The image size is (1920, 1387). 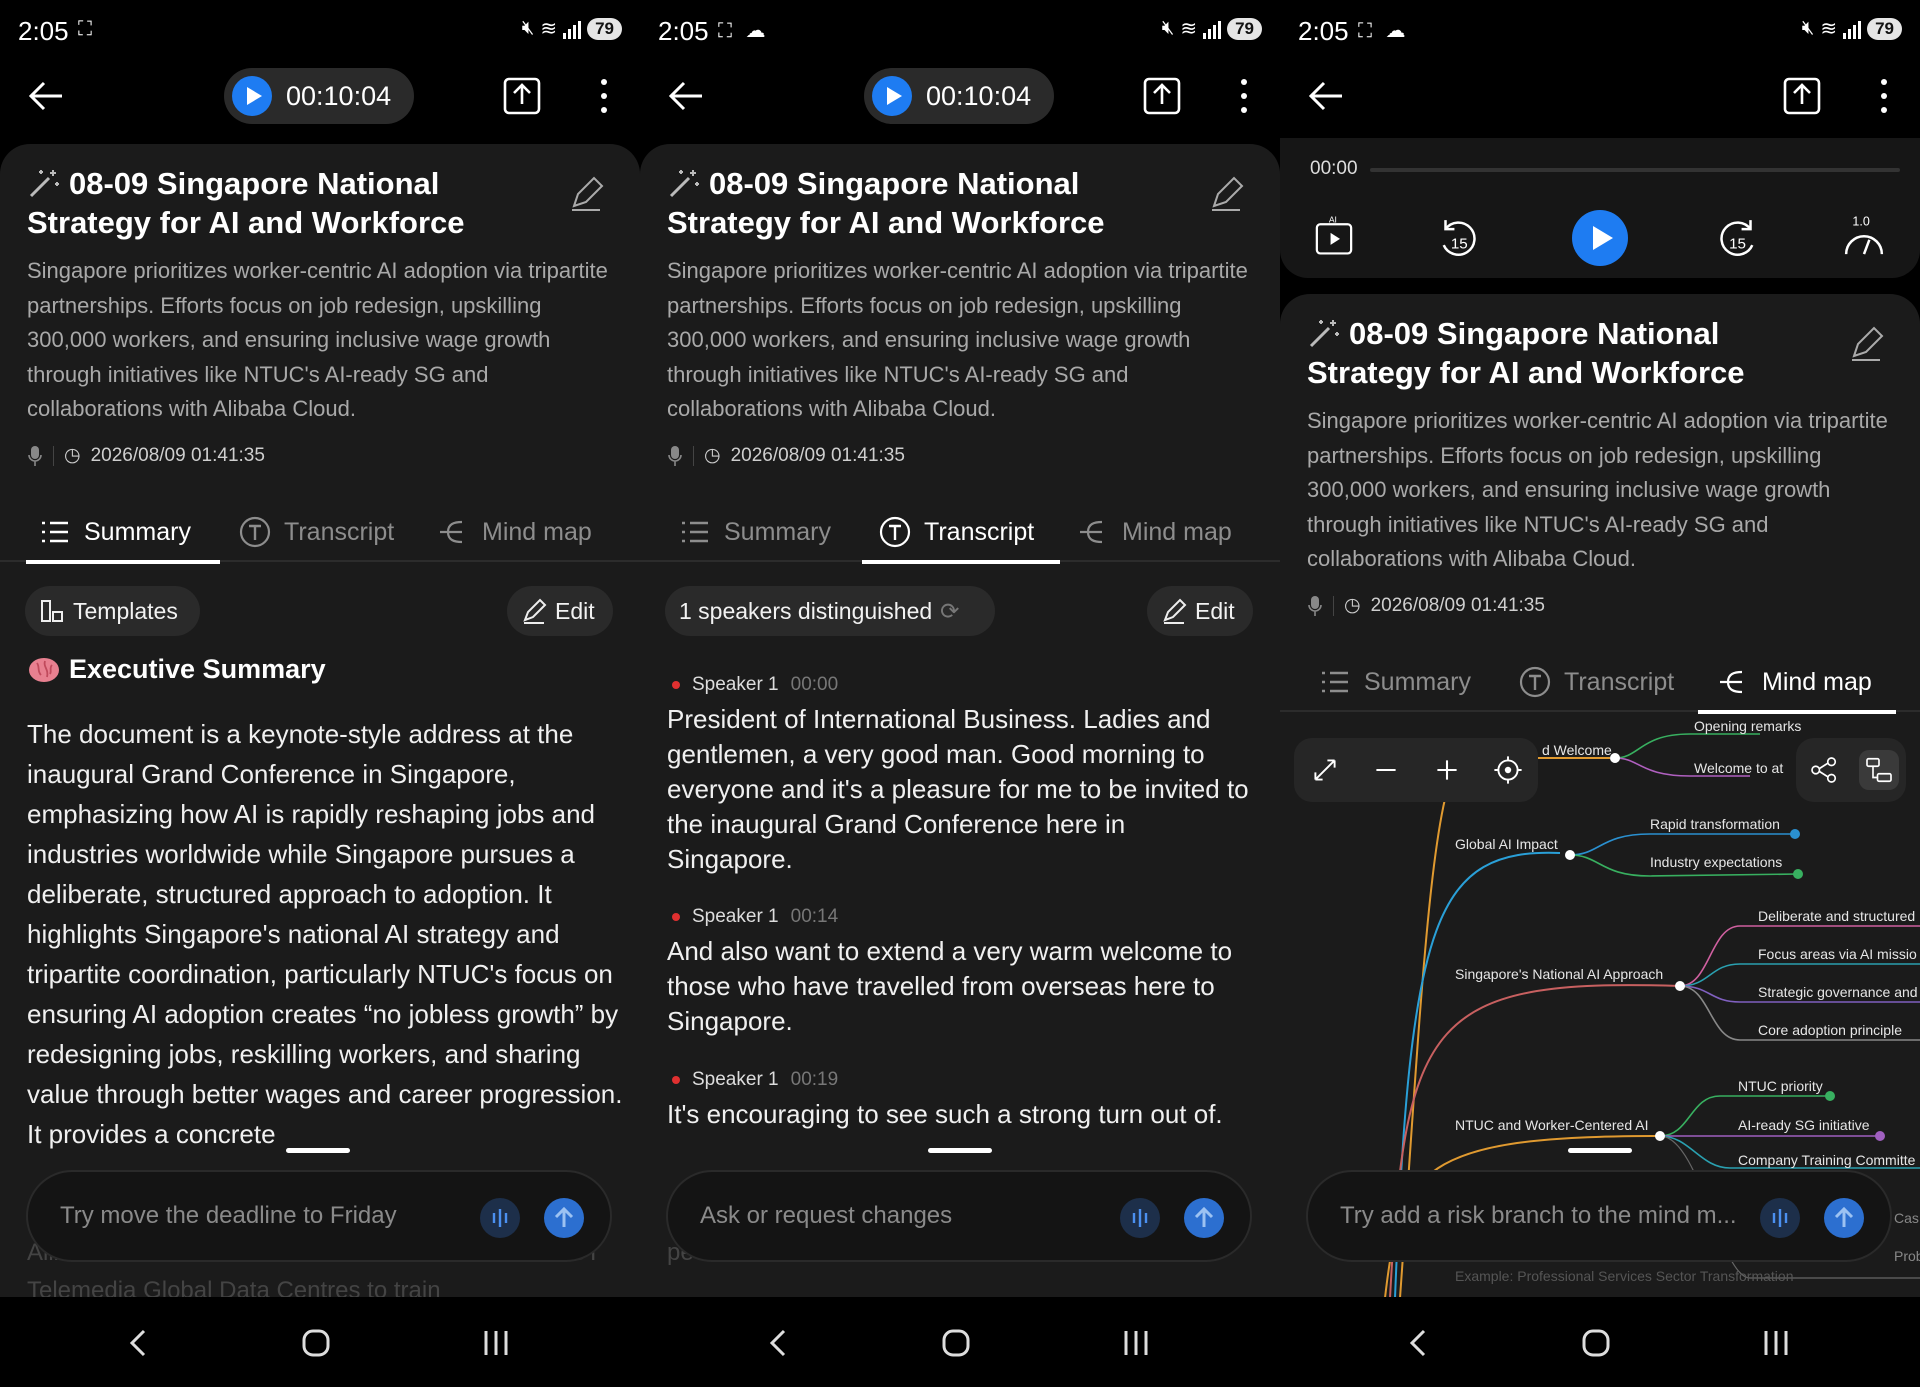 I want to click on status-bar: 2:05 ⛶ ☁ 🔇︎ ≋ 79, so click(x=960, y=29).